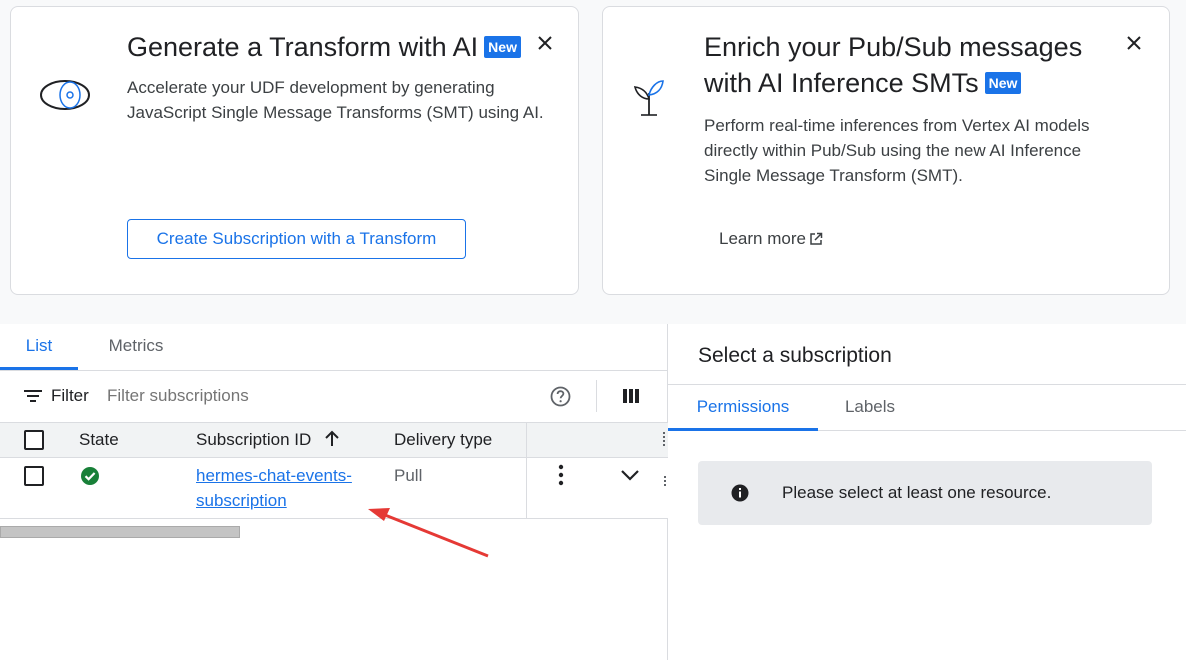  I want to click on filter-label: Filter, so click(70, 395).